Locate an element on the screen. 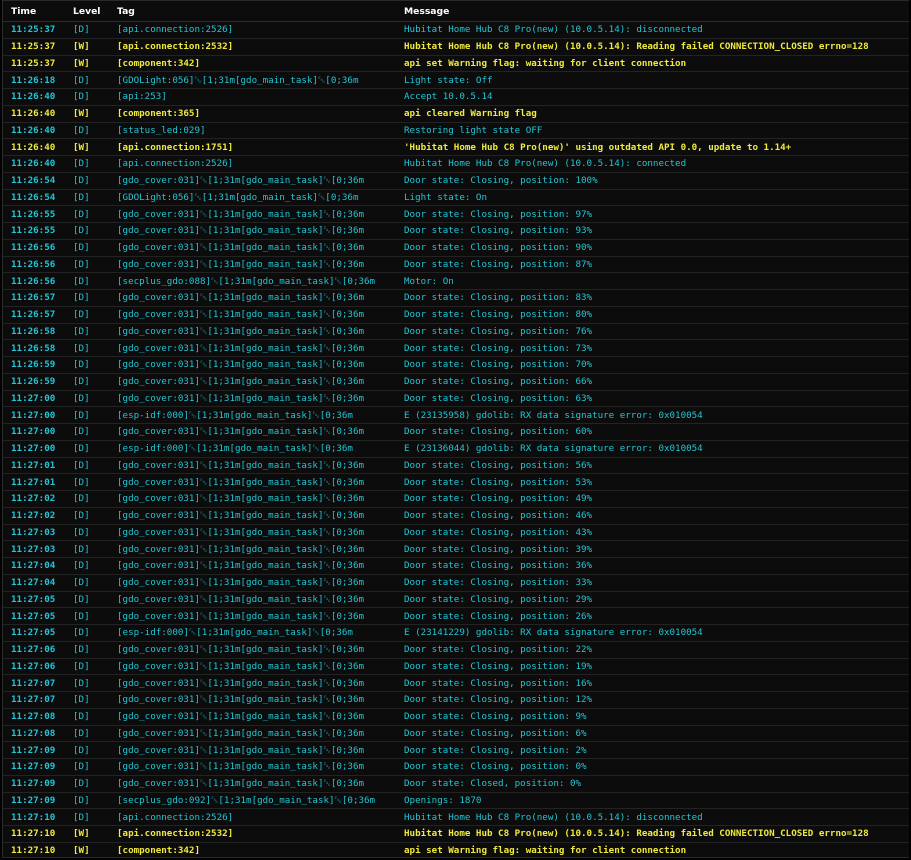  log-message: Door state: Closing, position: 16% is located at coordinates (498, 683).